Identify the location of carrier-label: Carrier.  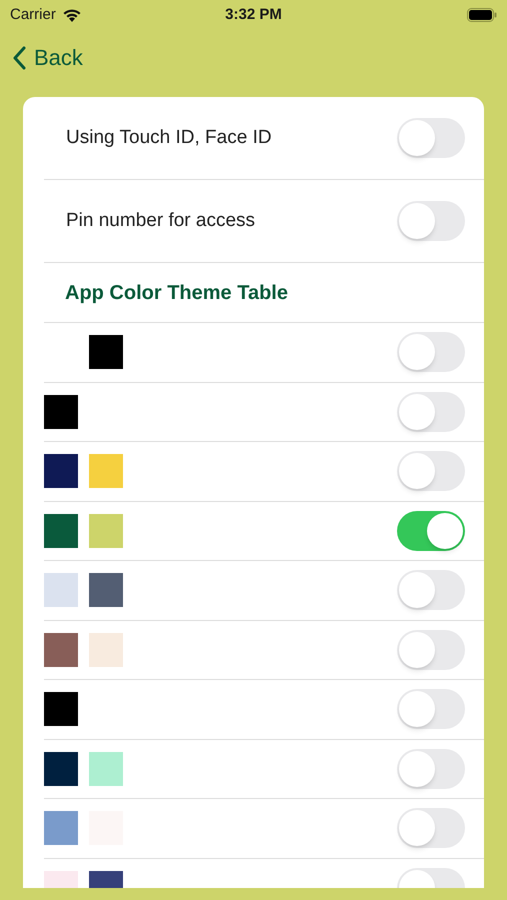
(33, 14).